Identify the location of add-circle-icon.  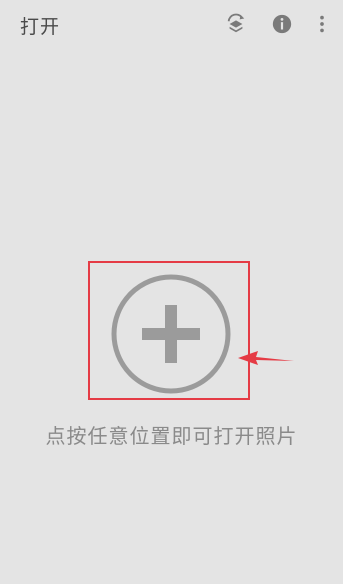
(171, 334).